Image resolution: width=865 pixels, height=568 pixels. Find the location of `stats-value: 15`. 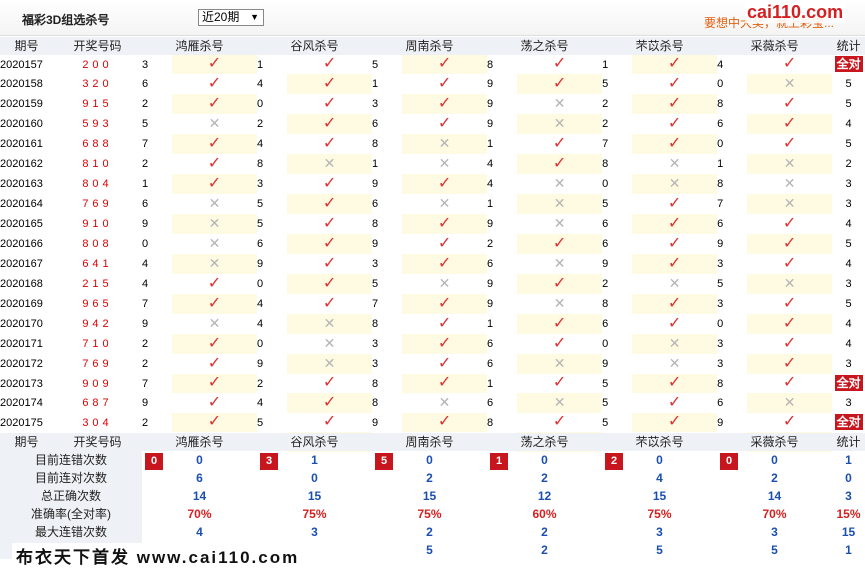

stats-value: 15 is located at coordinates (429, 496).